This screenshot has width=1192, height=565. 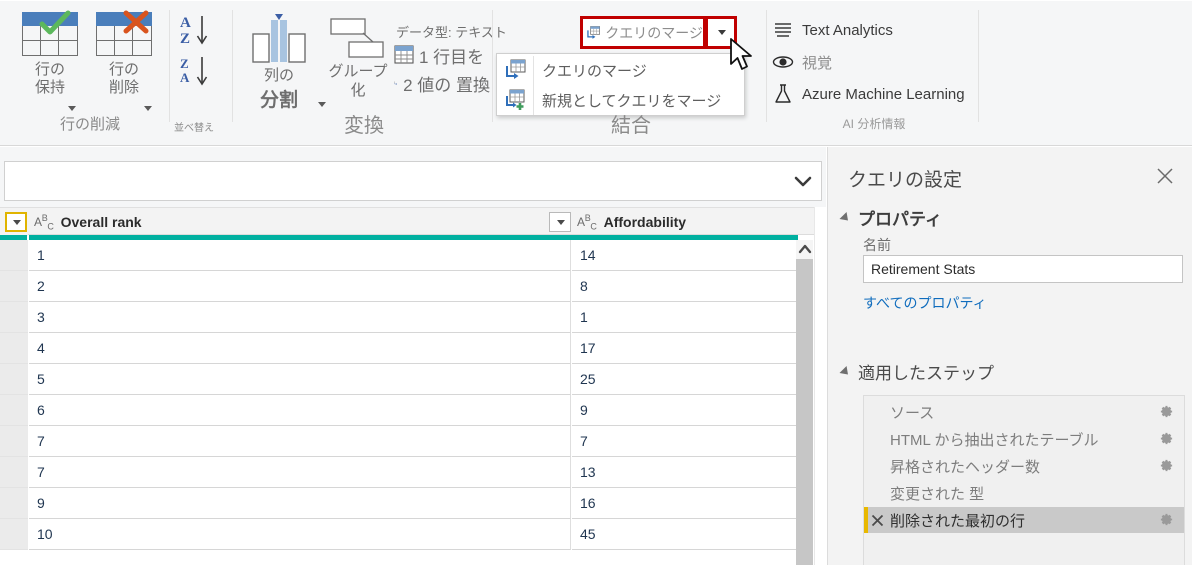 I want to click on group-by-label-1: グループ, so click(x=358, y=71).